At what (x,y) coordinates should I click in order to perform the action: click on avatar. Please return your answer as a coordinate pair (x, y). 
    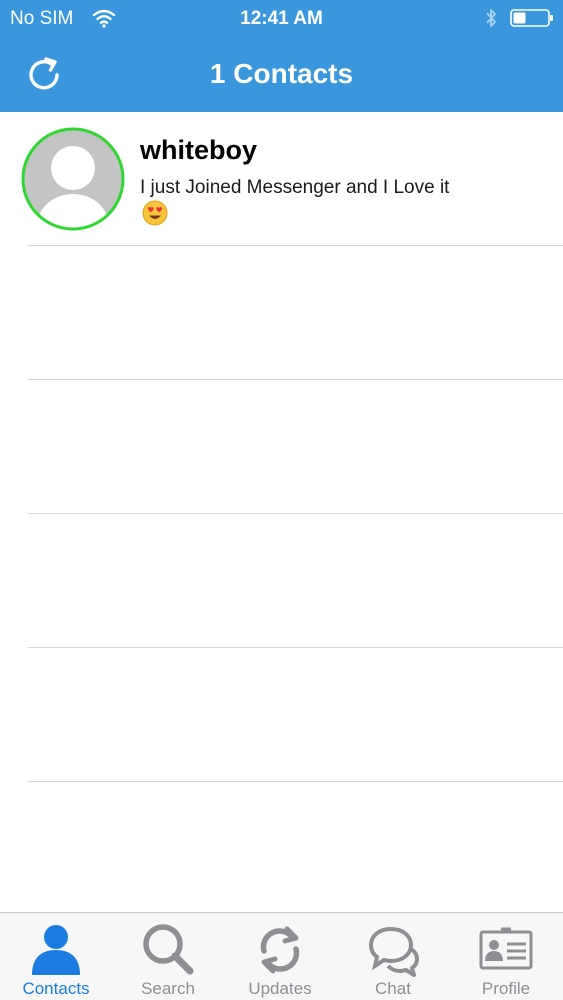
    Looking at the image, I should click on (73, 179).